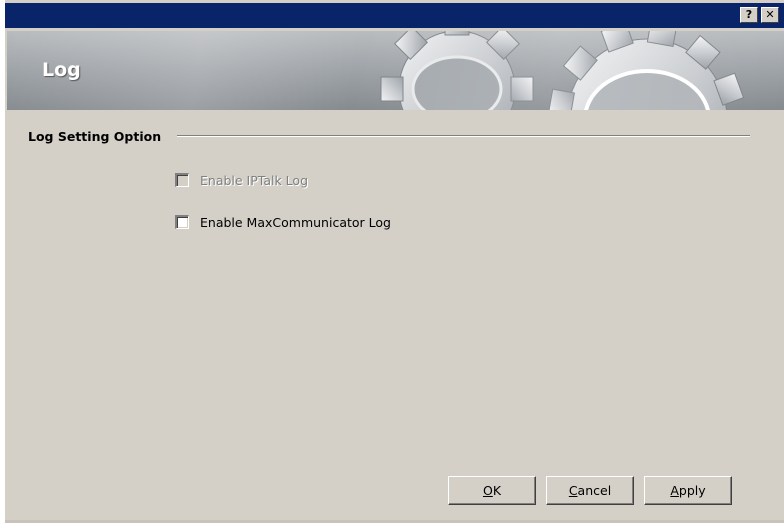  What do you see at coordinates (394, 15) in the screenshot?
I see `title-bar: ? ✕` at bounding box center [394, 15].